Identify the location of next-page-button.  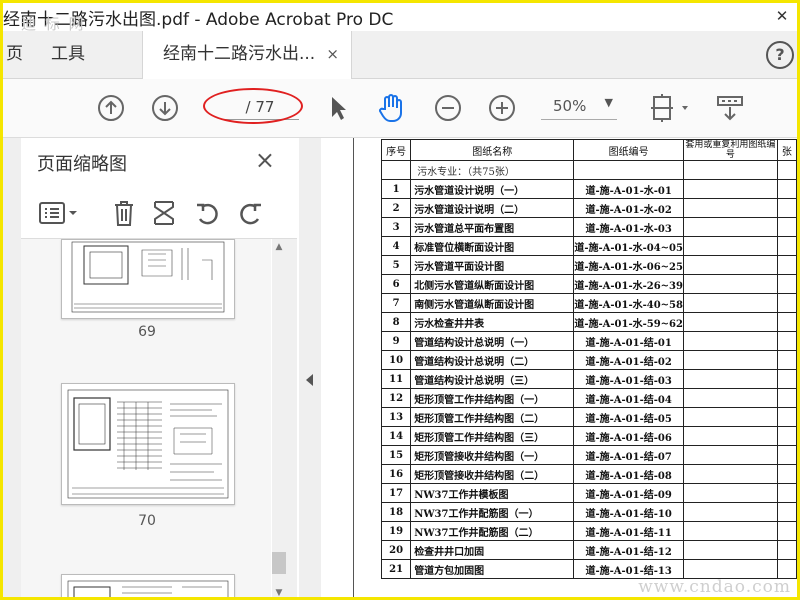
(165, 108).